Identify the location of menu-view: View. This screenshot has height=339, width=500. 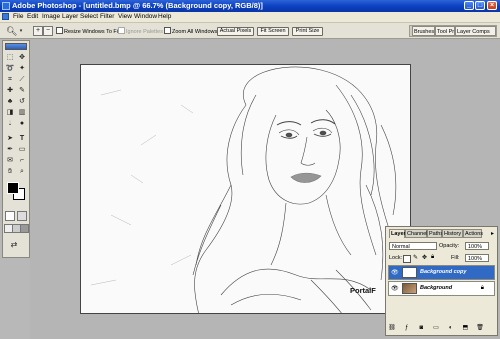
(125, 17).